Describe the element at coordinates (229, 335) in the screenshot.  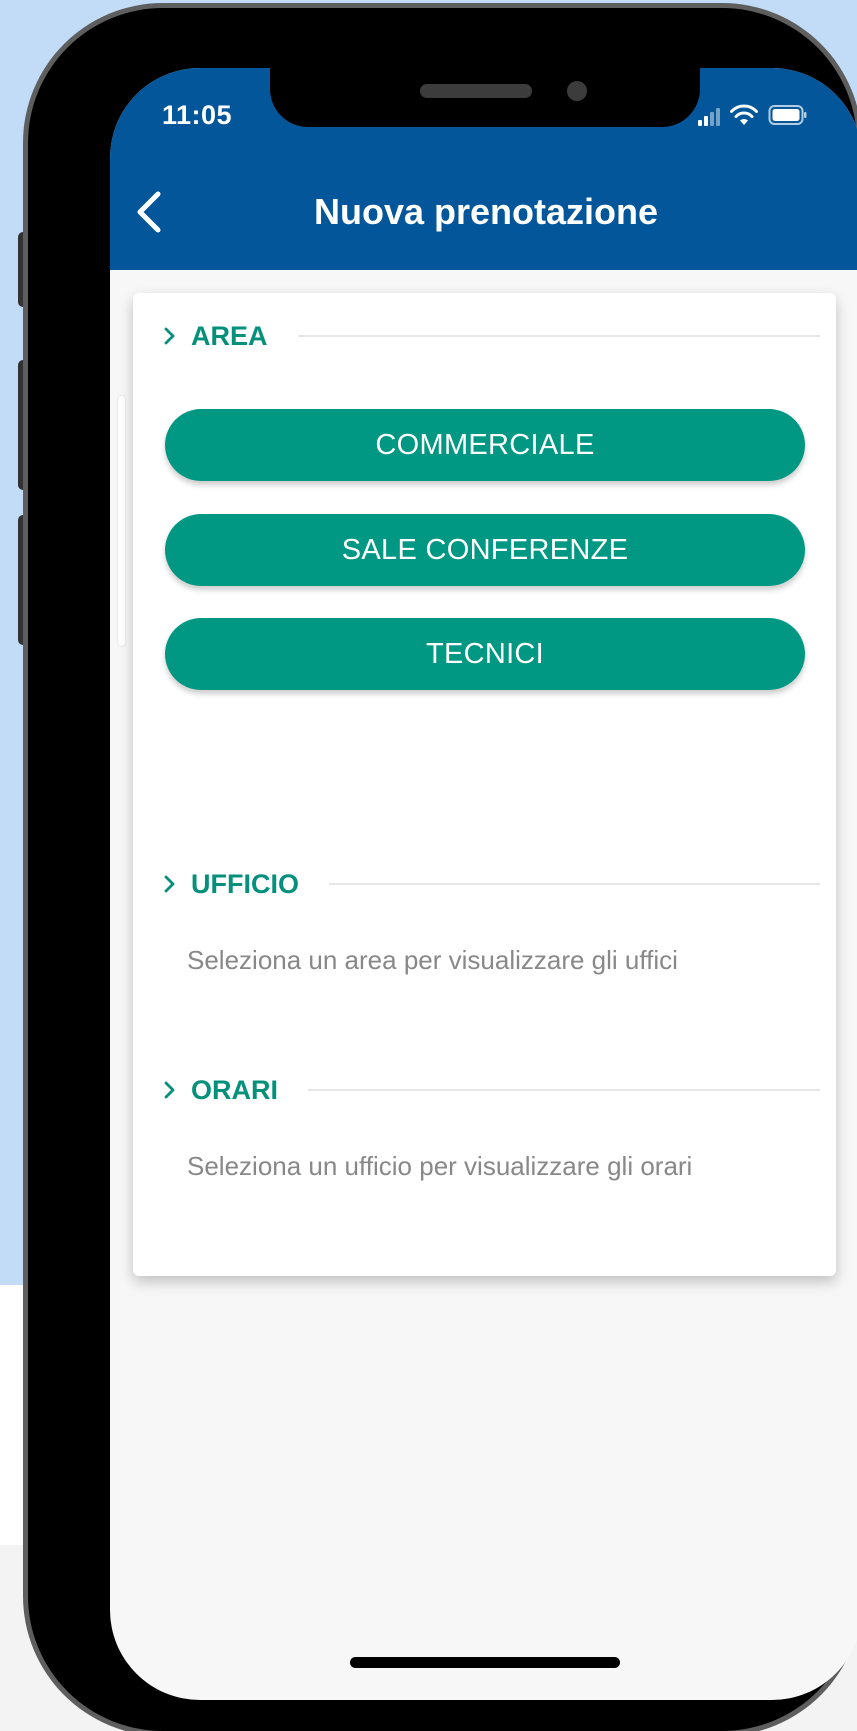
I see `section-title-area: AREA` at that location.